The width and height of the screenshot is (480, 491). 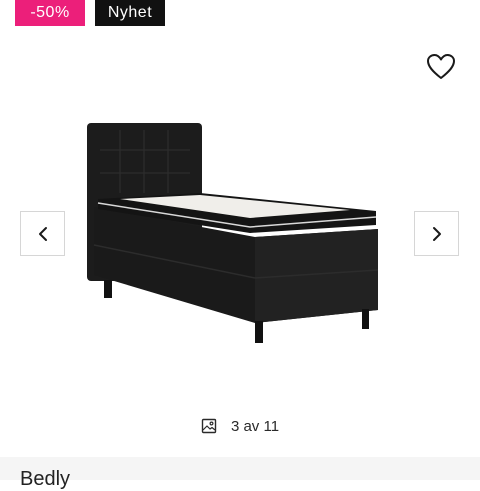 I want to click on favorite-button, so click(x=441, y=66).